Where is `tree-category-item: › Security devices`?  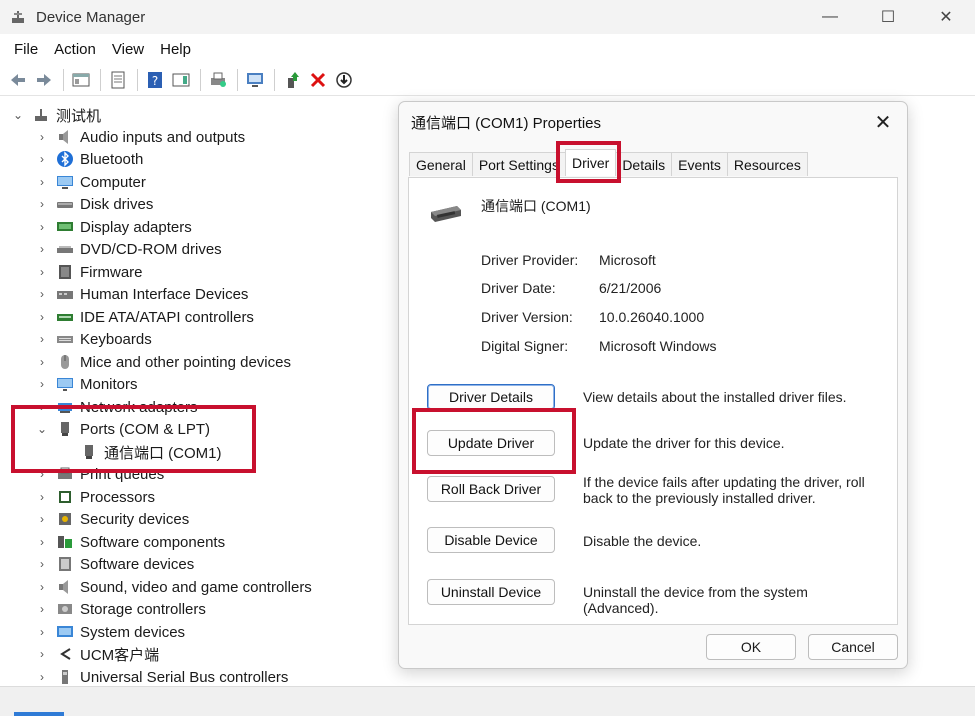
tree-category-item: › Security devices is located at coordinates (111, 519).